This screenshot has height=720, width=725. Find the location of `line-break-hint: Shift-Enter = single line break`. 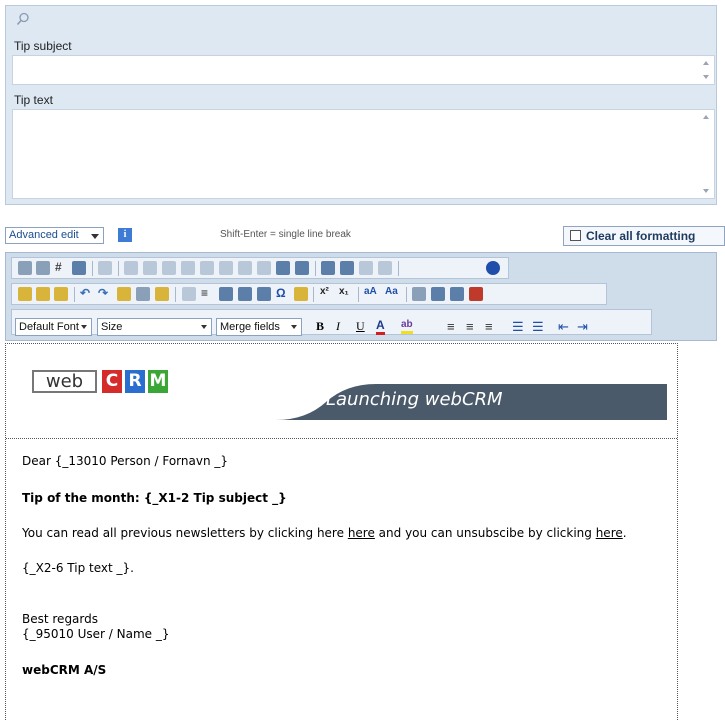

line-break-hint: Shift-Enter = single line break is located at coordinates (285, 234).